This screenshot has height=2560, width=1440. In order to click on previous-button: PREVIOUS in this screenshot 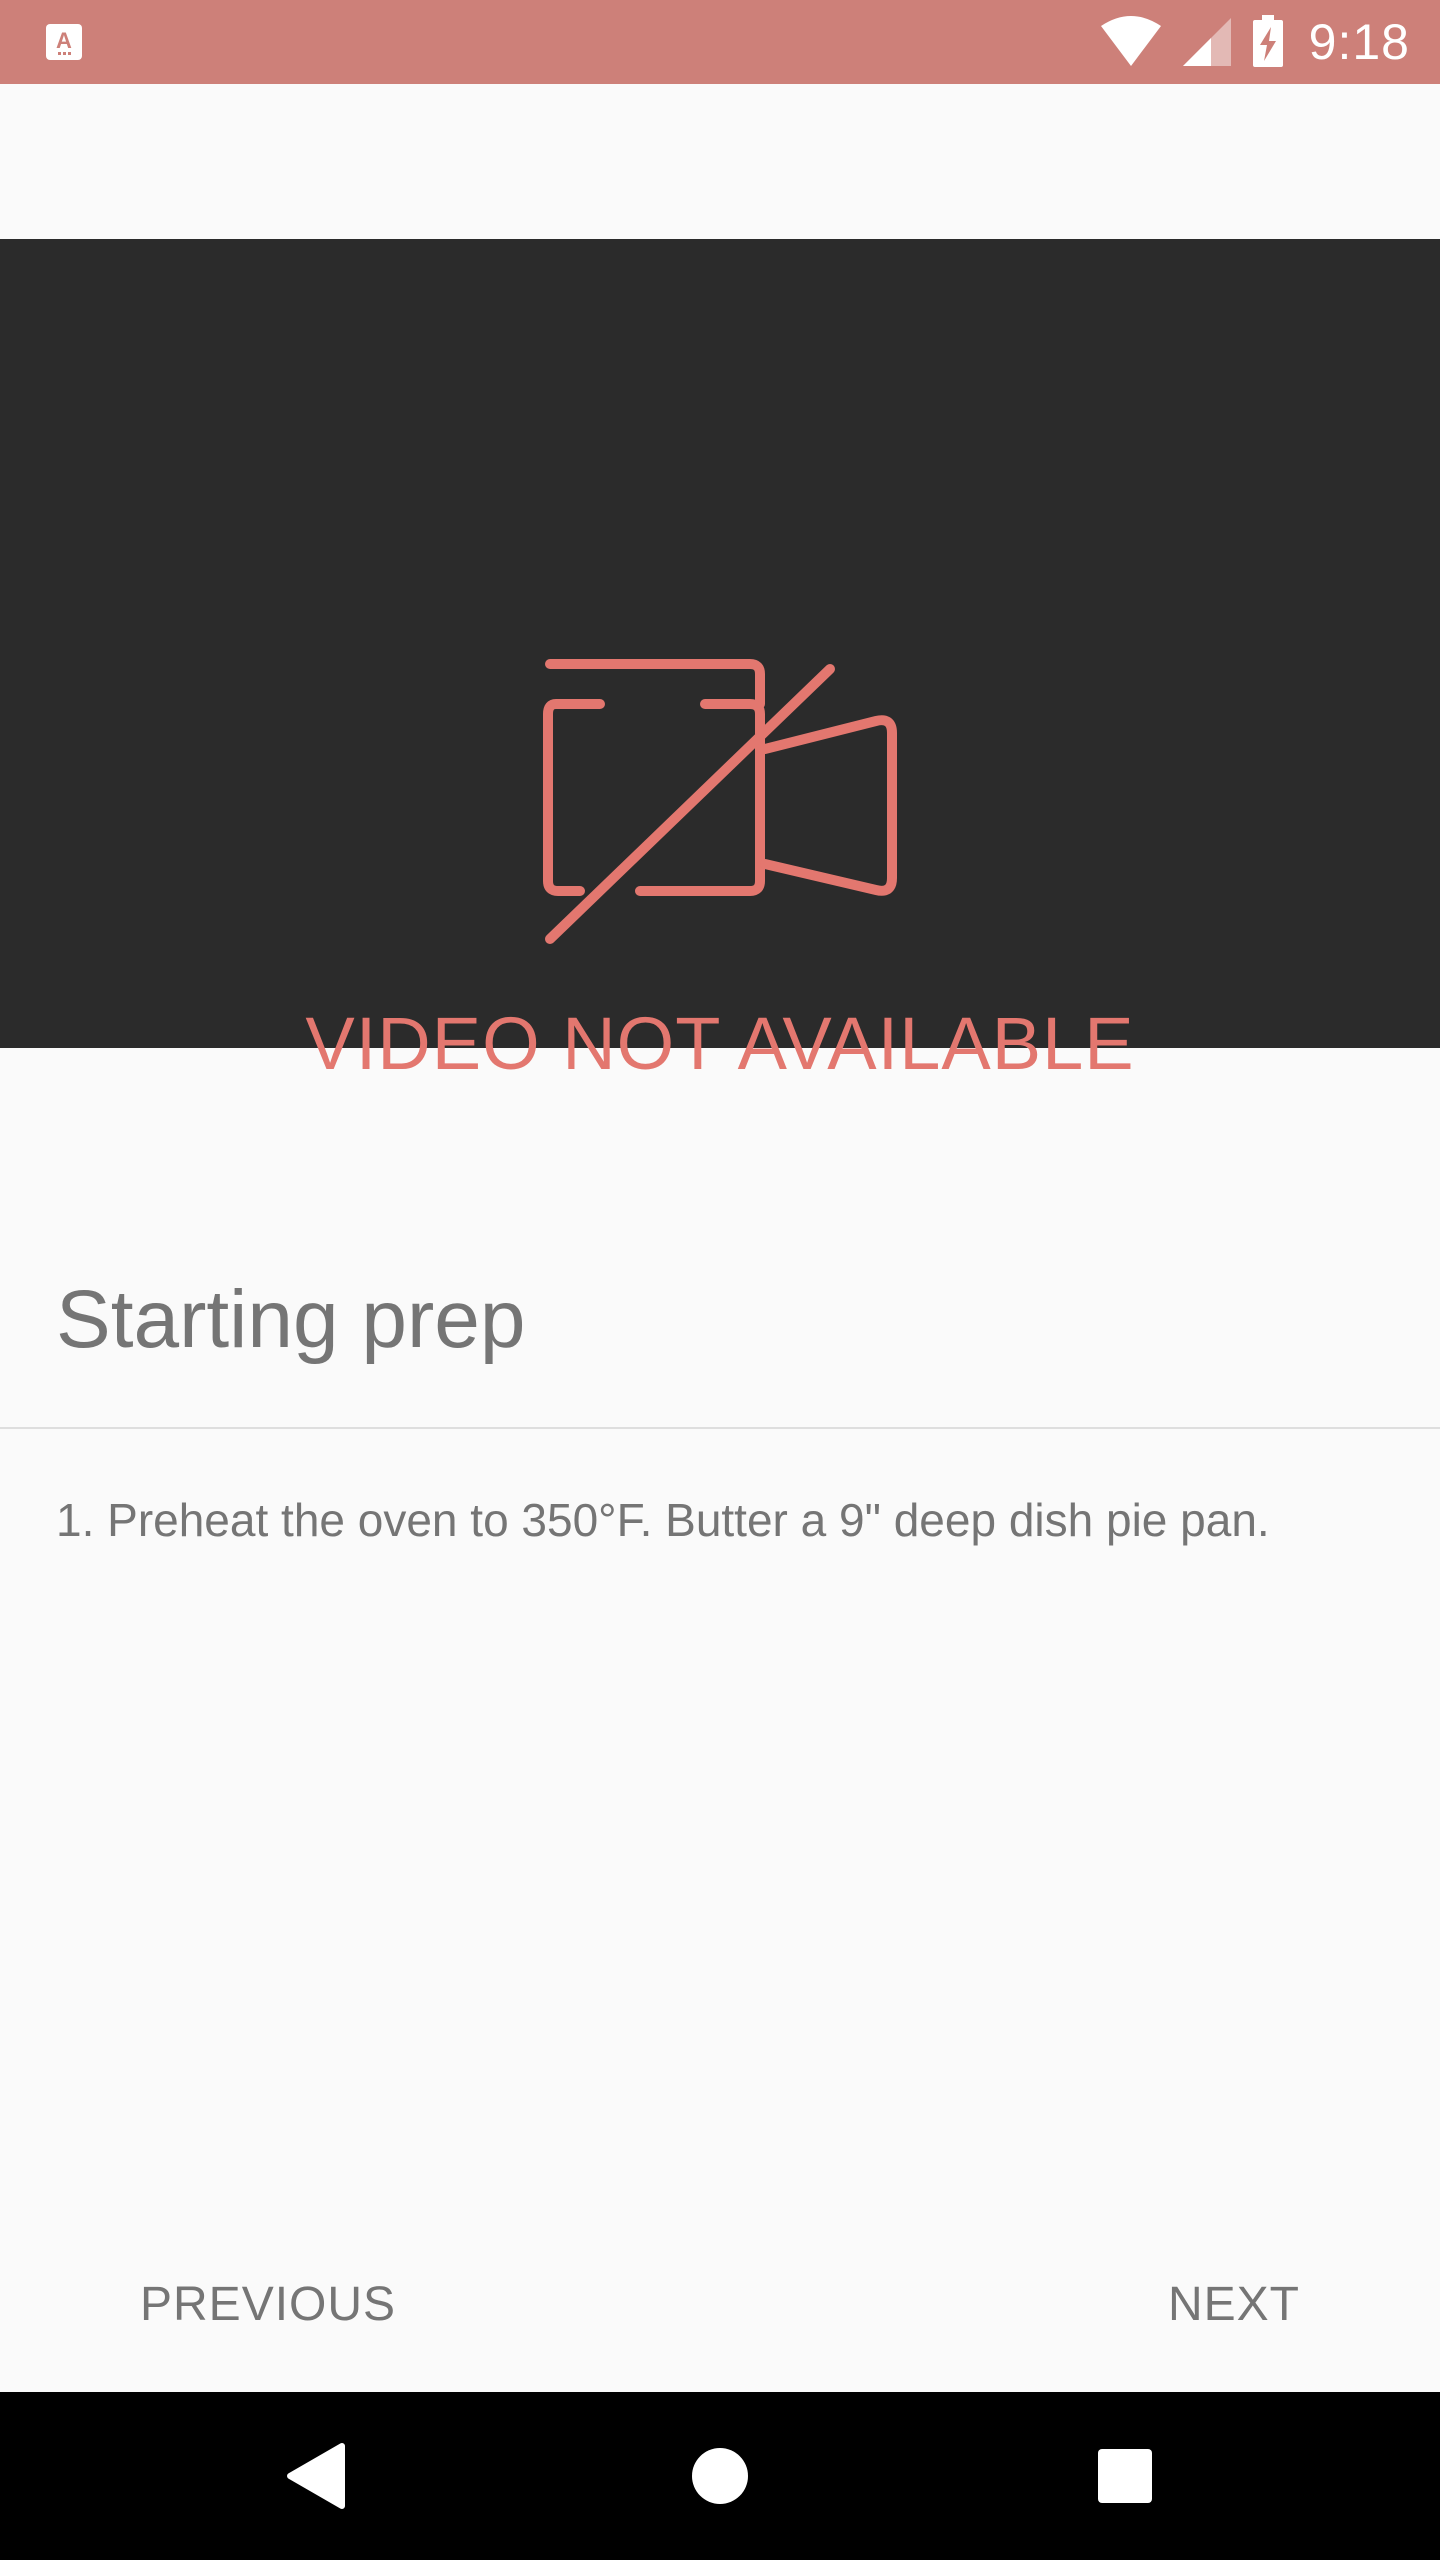, I will do `click(268, 2305)`.